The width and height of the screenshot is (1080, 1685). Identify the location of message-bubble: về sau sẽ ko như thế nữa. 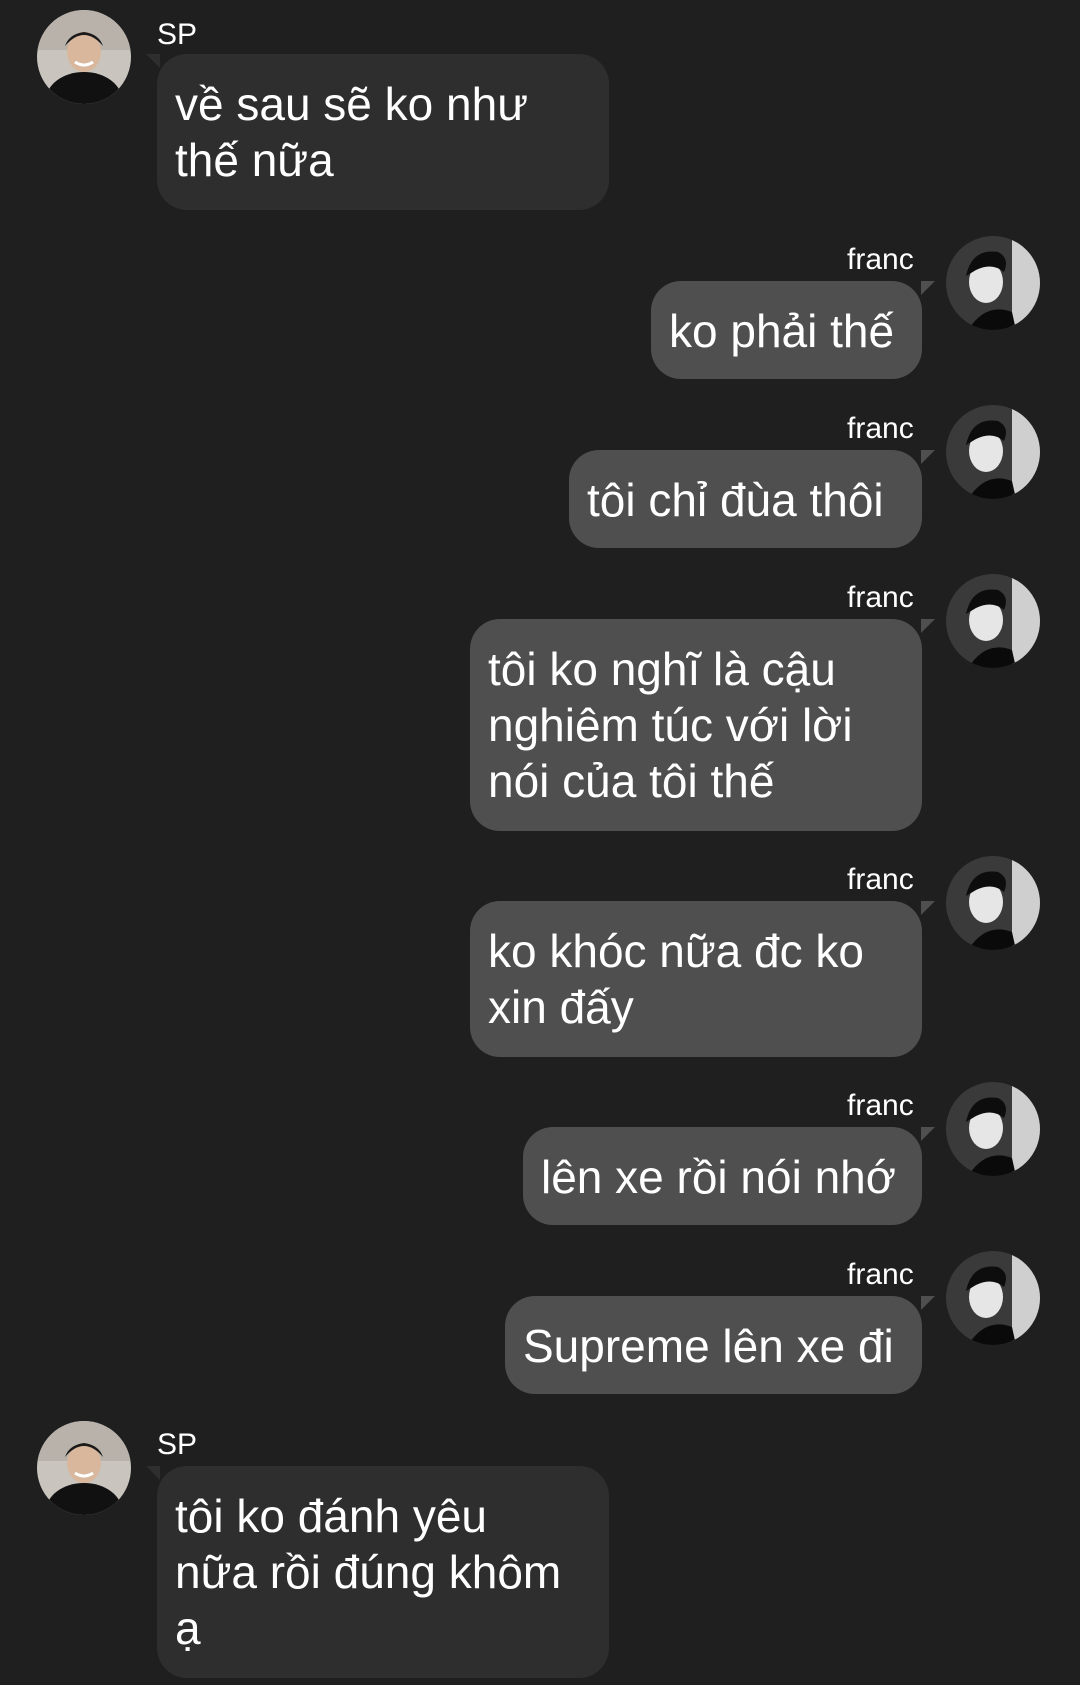
(383, 132).